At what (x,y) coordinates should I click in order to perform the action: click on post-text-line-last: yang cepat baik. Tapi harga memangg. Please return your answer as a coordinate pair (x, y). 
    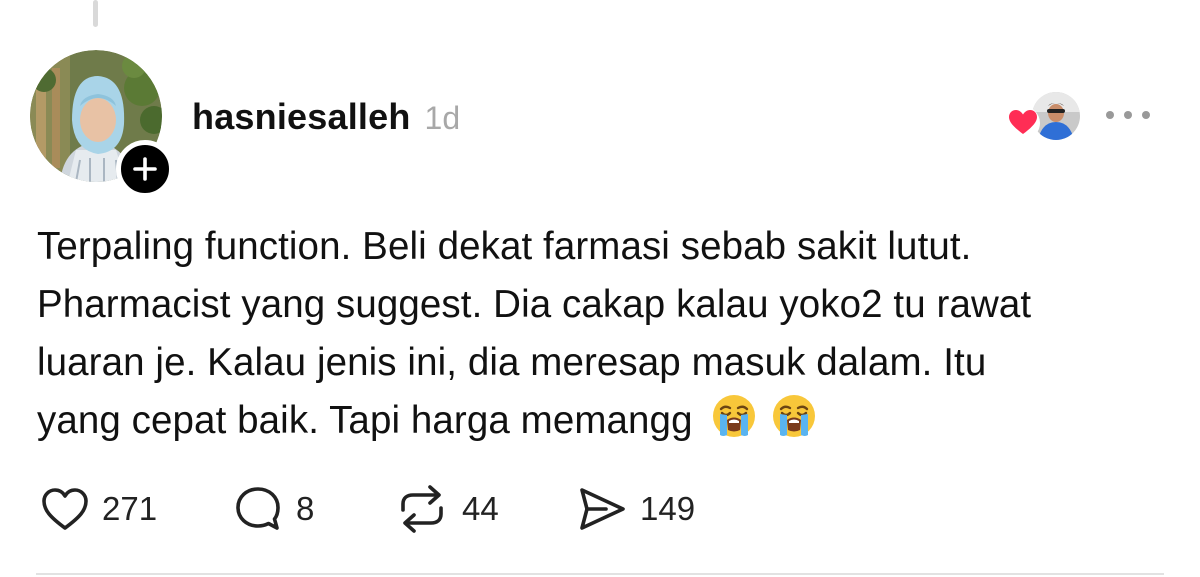
    Looking at the image, I should click on (602, 421).